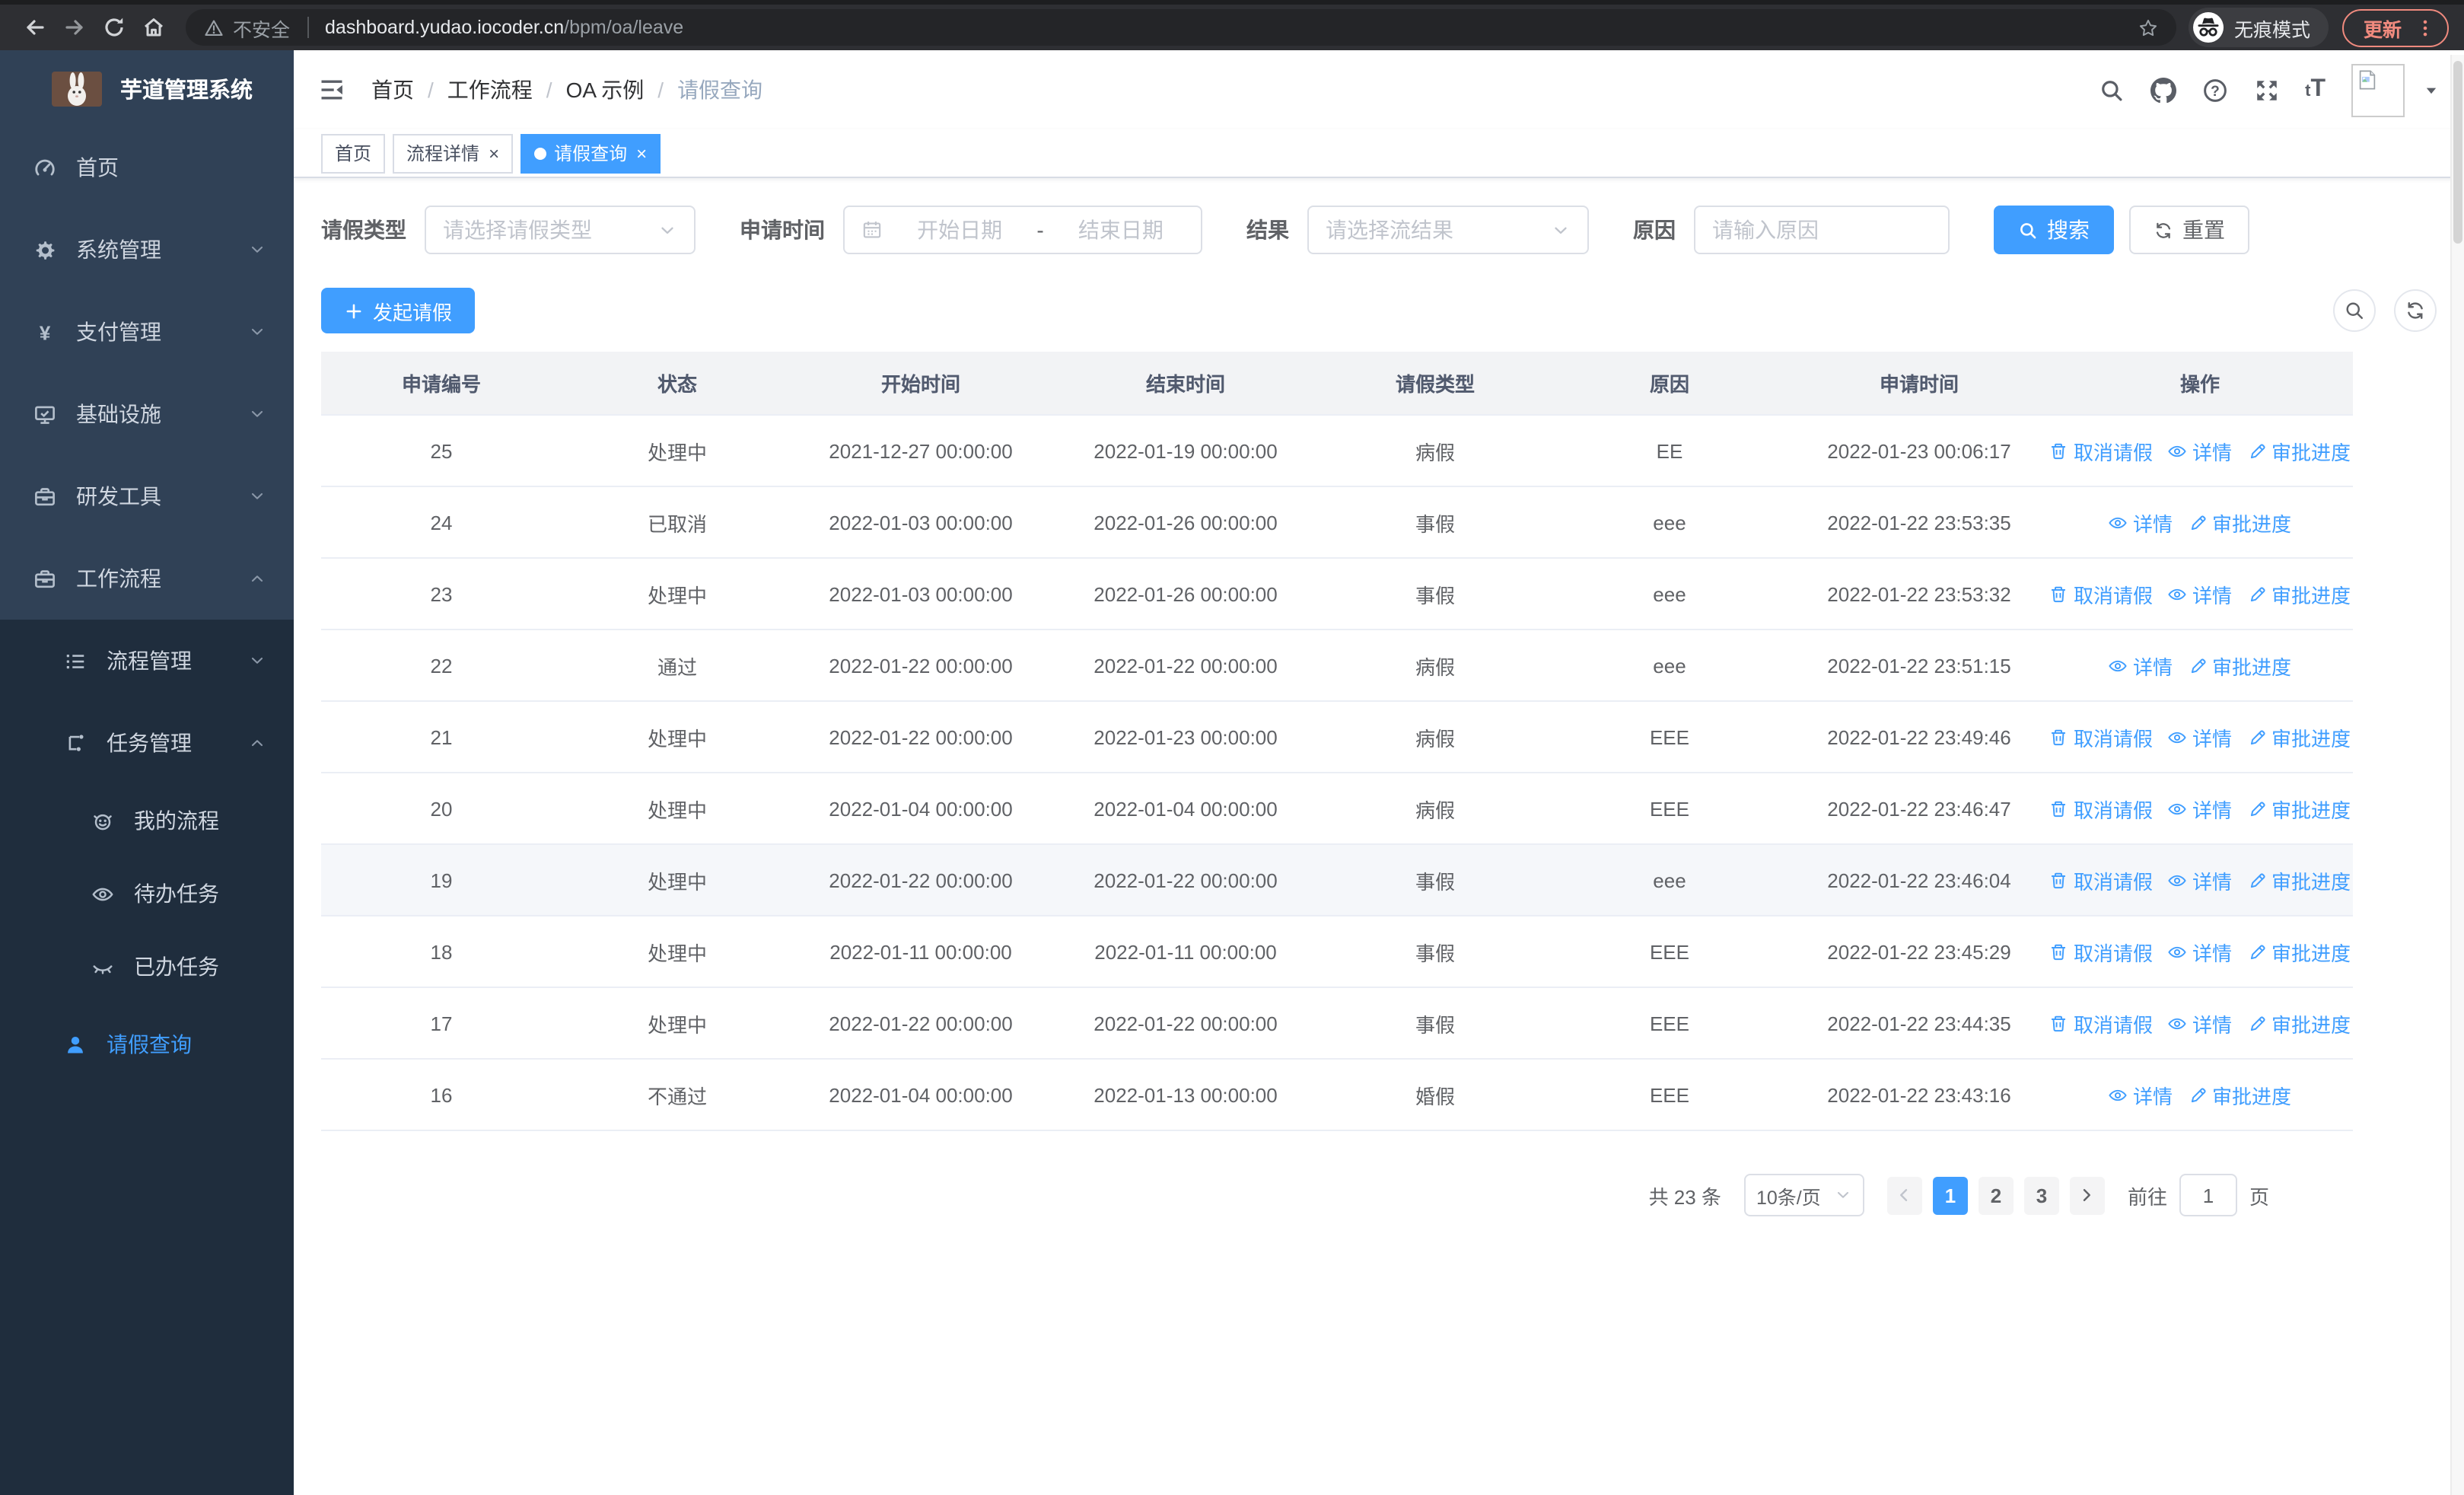 Image resolution: width=2464 pixels, height=1495 pixels. What do you see at coordinates (147, 496) in the screenshot?
I see `sidebar-item-devtools: 研发工具` at bounding box center [147, 496].